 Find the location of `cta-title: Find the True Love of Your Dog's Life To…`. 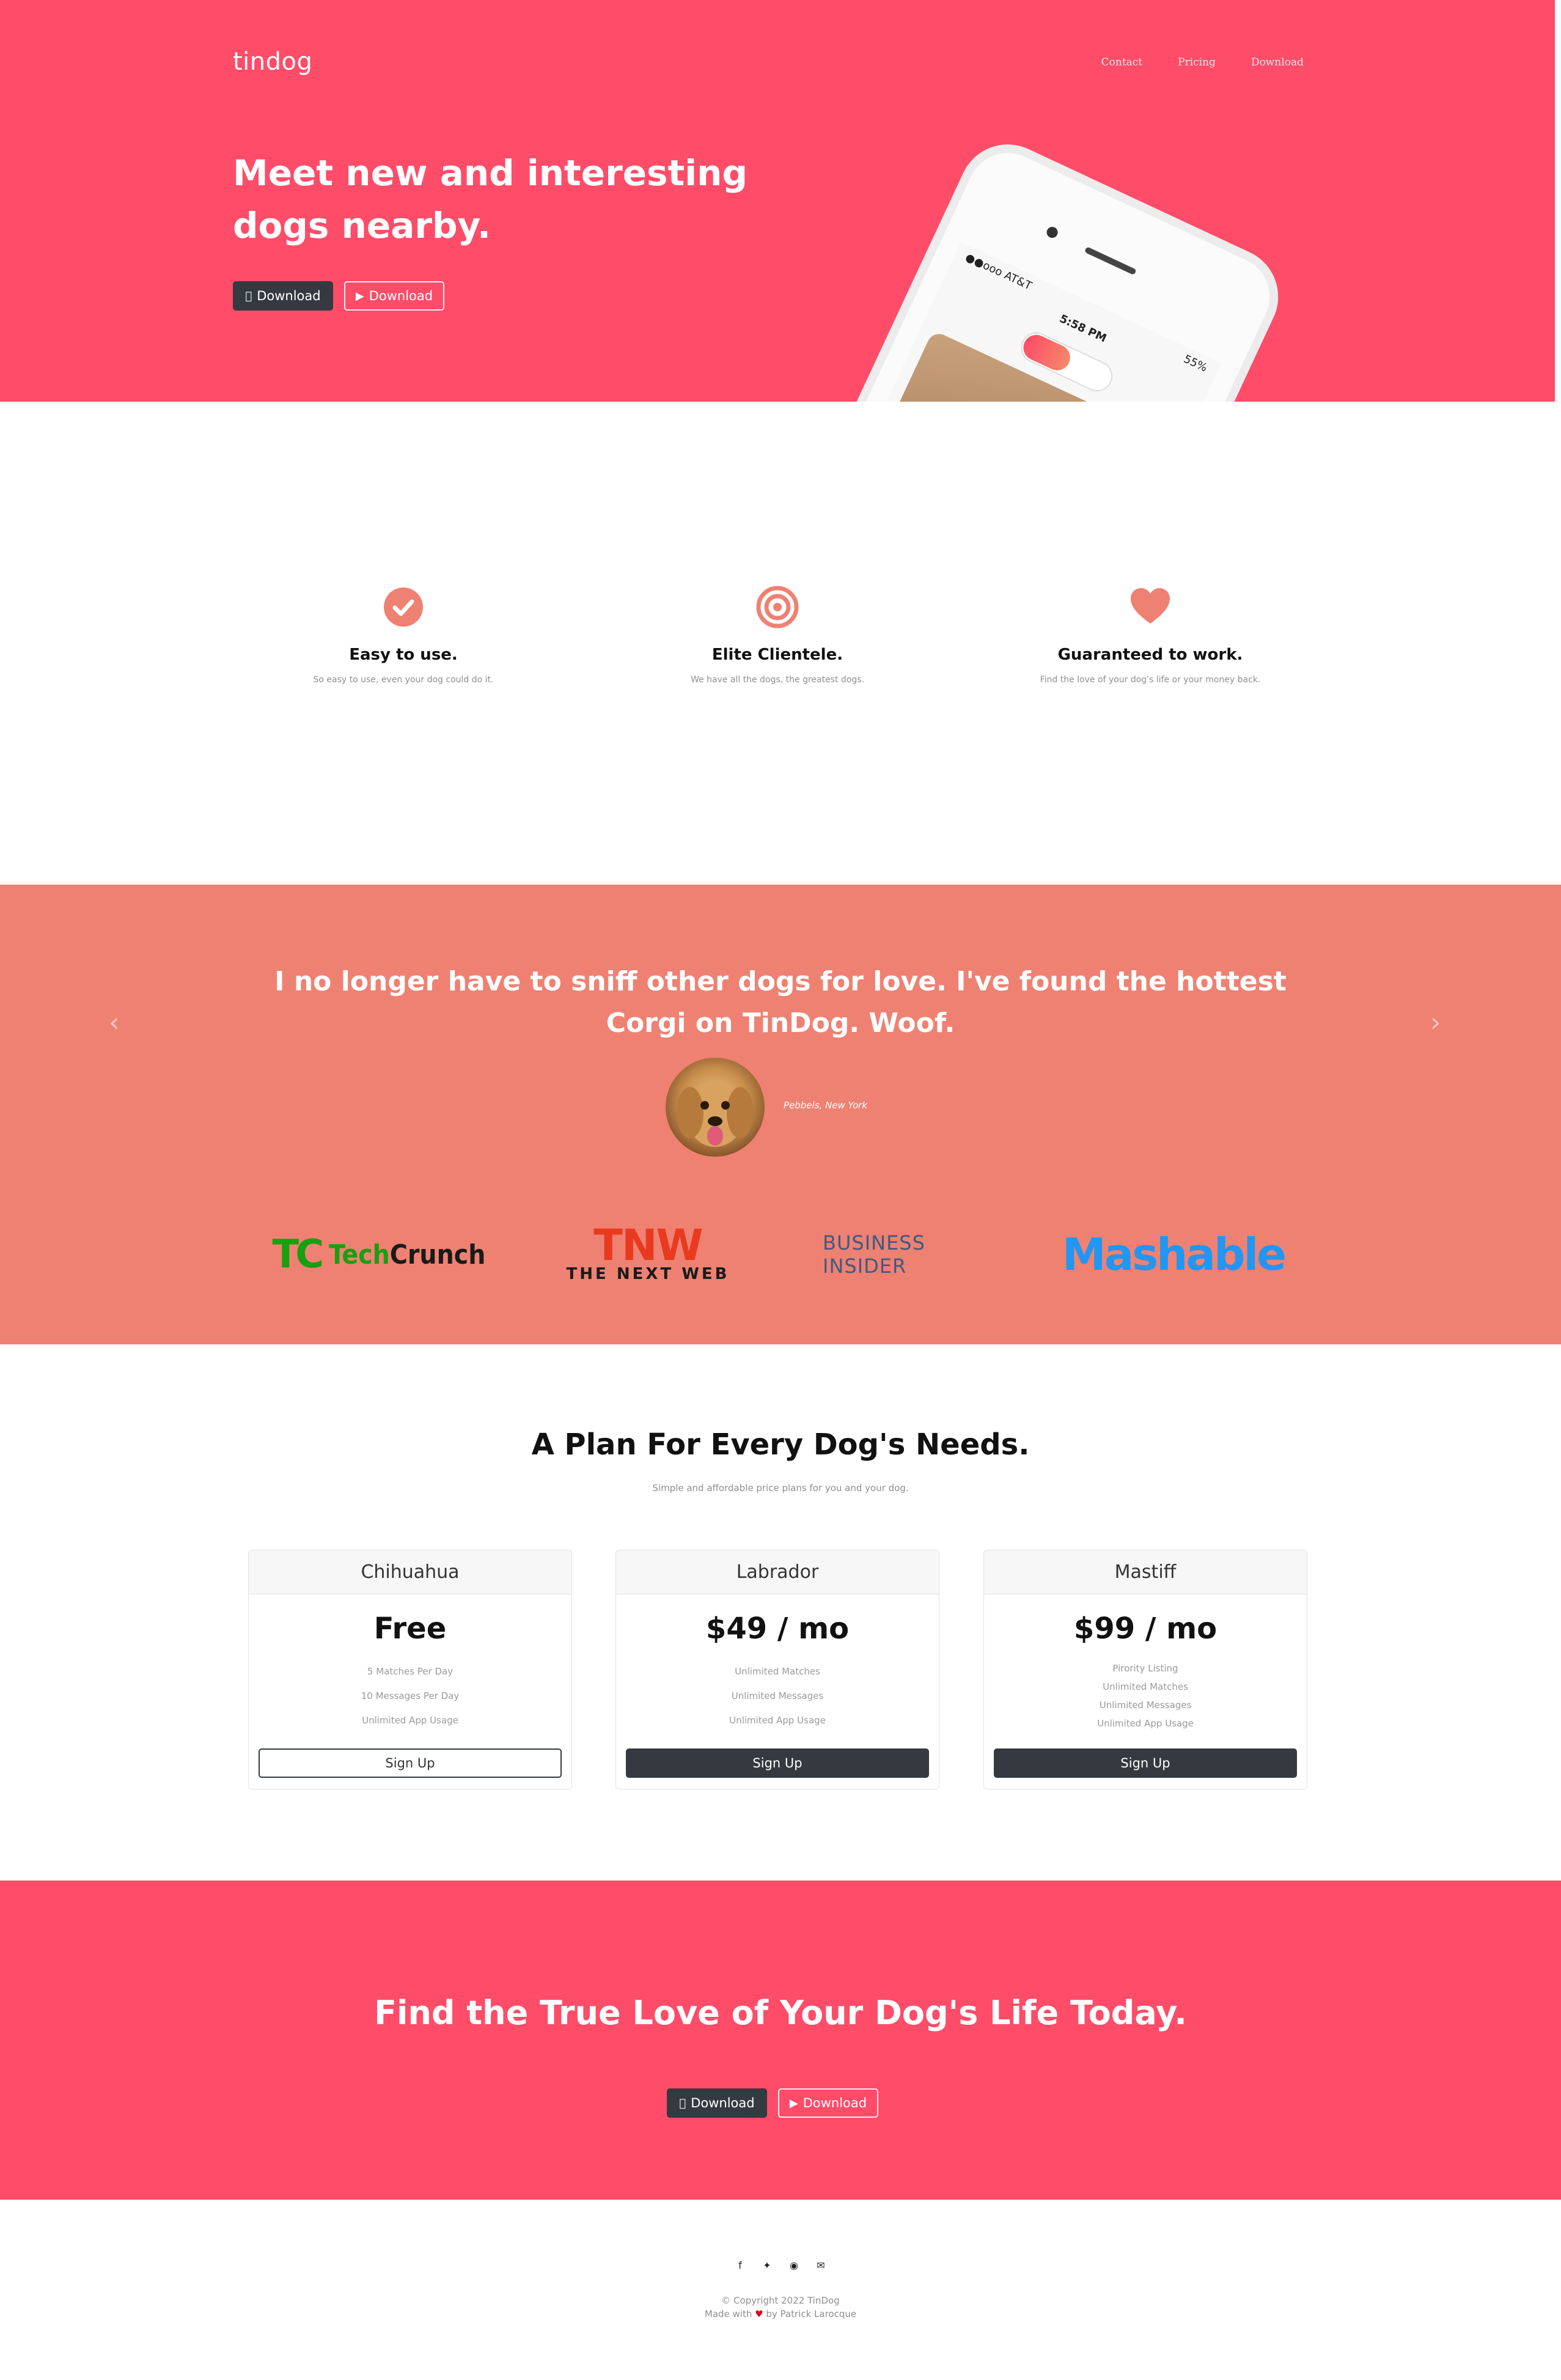

cta-title: Find the True Love of Your Dog's Life To… is located at coordinates (780, 2013).